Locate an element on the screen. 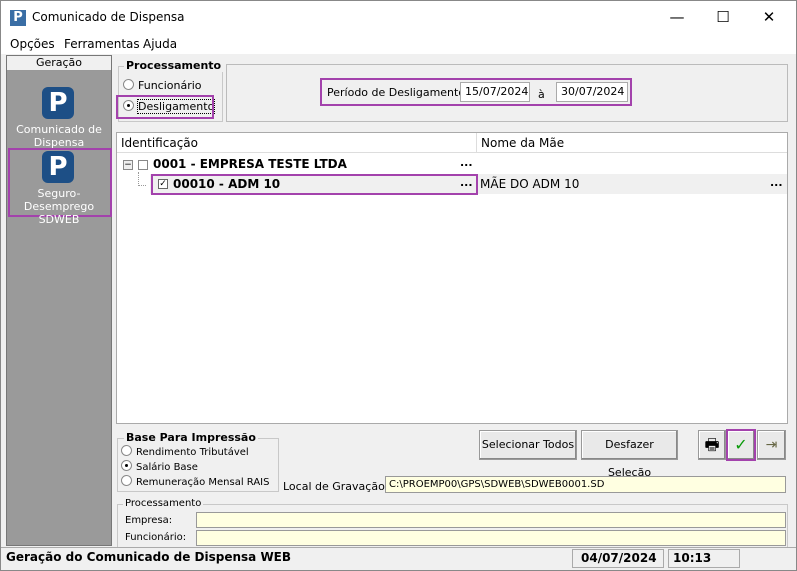  label: Rendimento Tributável is located at coordinates (192, 452).